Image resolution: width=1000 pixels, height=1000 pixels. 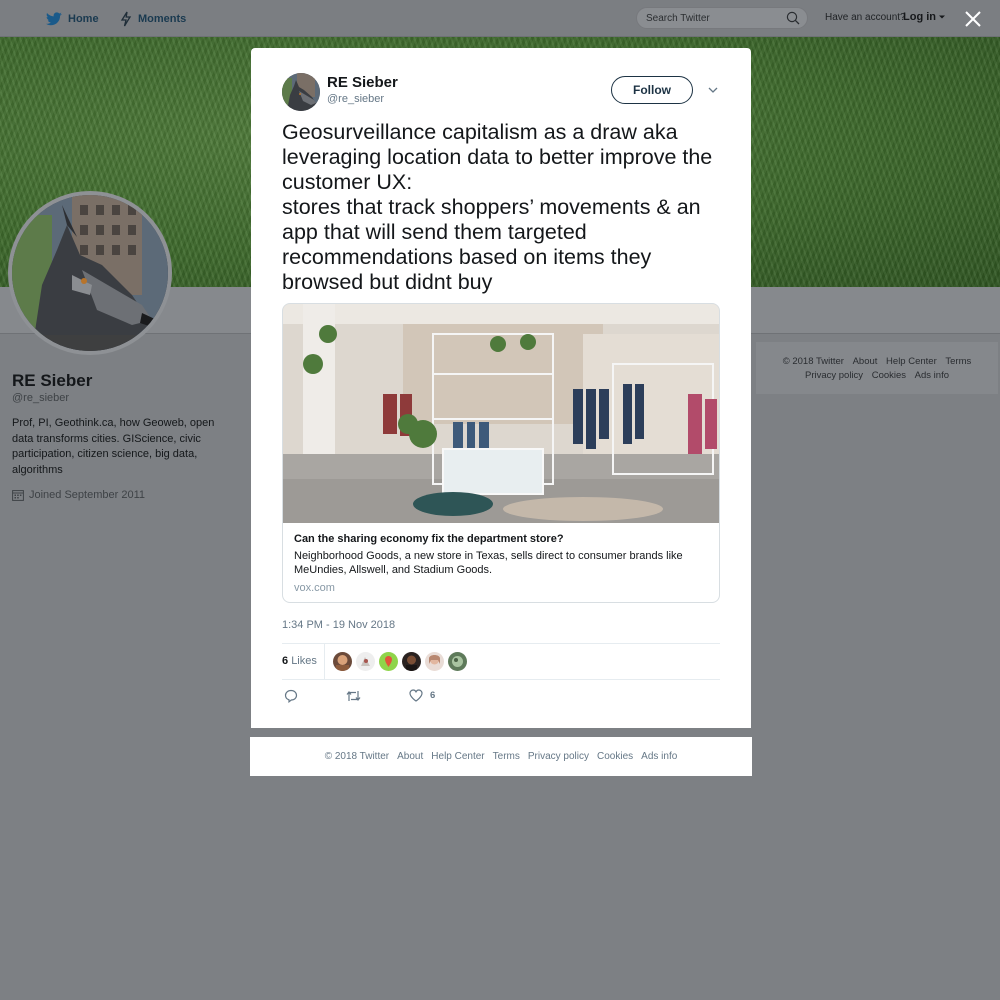 What do you see at coordinates (18, 495) in the screenshot?
I see `calendar-icon` at bounding box center [18, 495].